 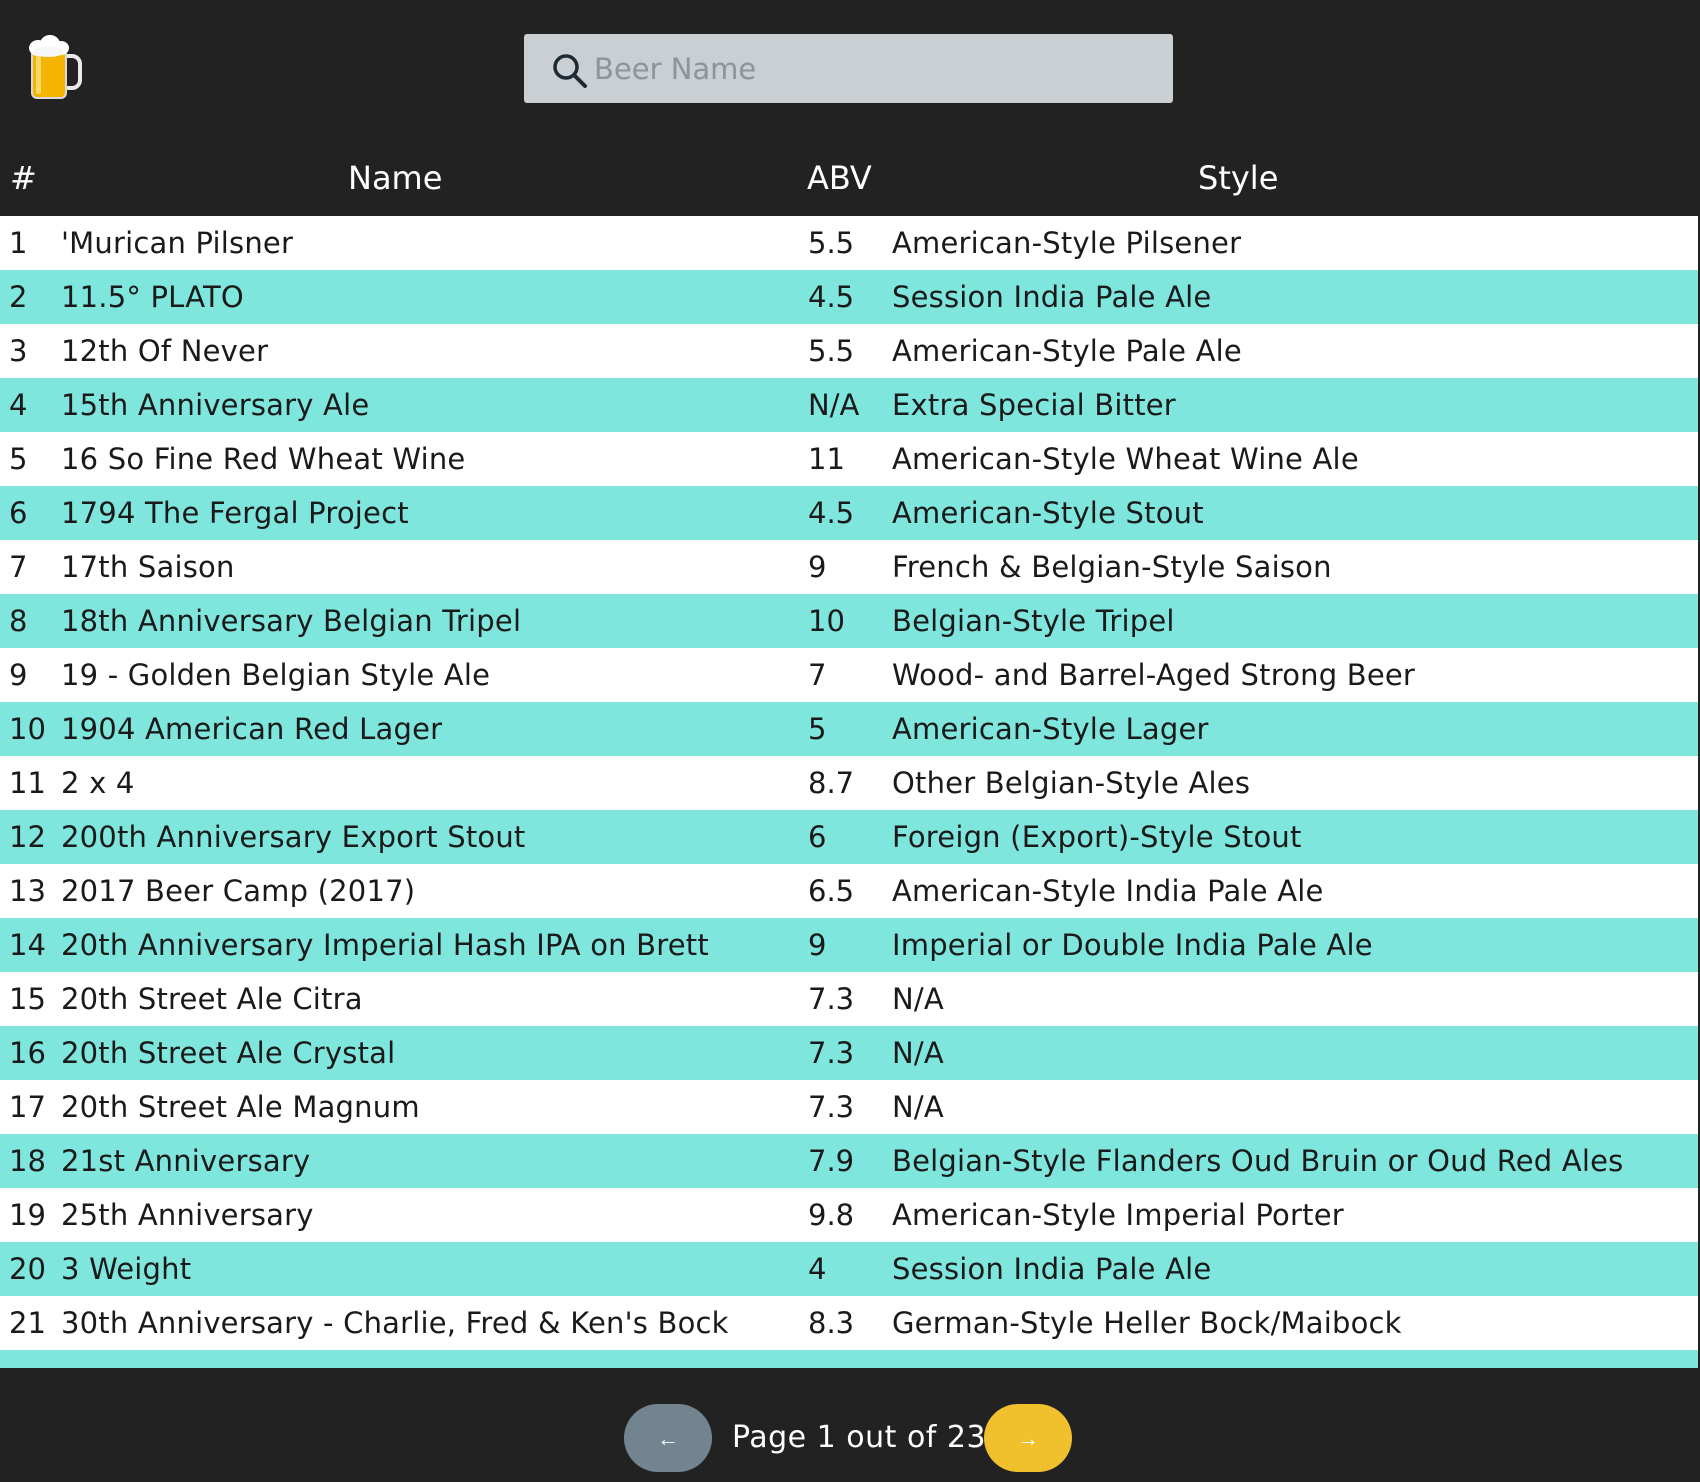 I want to click on table-row: 15 20th Street Ale Citra 7.3 N/A, so click(x=849, y=999).